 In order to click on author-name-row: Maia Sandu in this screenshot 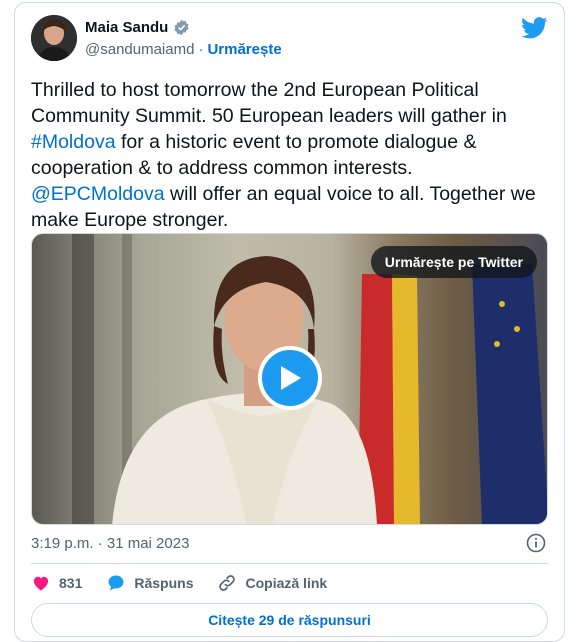, I will do `click(137, 27)`.